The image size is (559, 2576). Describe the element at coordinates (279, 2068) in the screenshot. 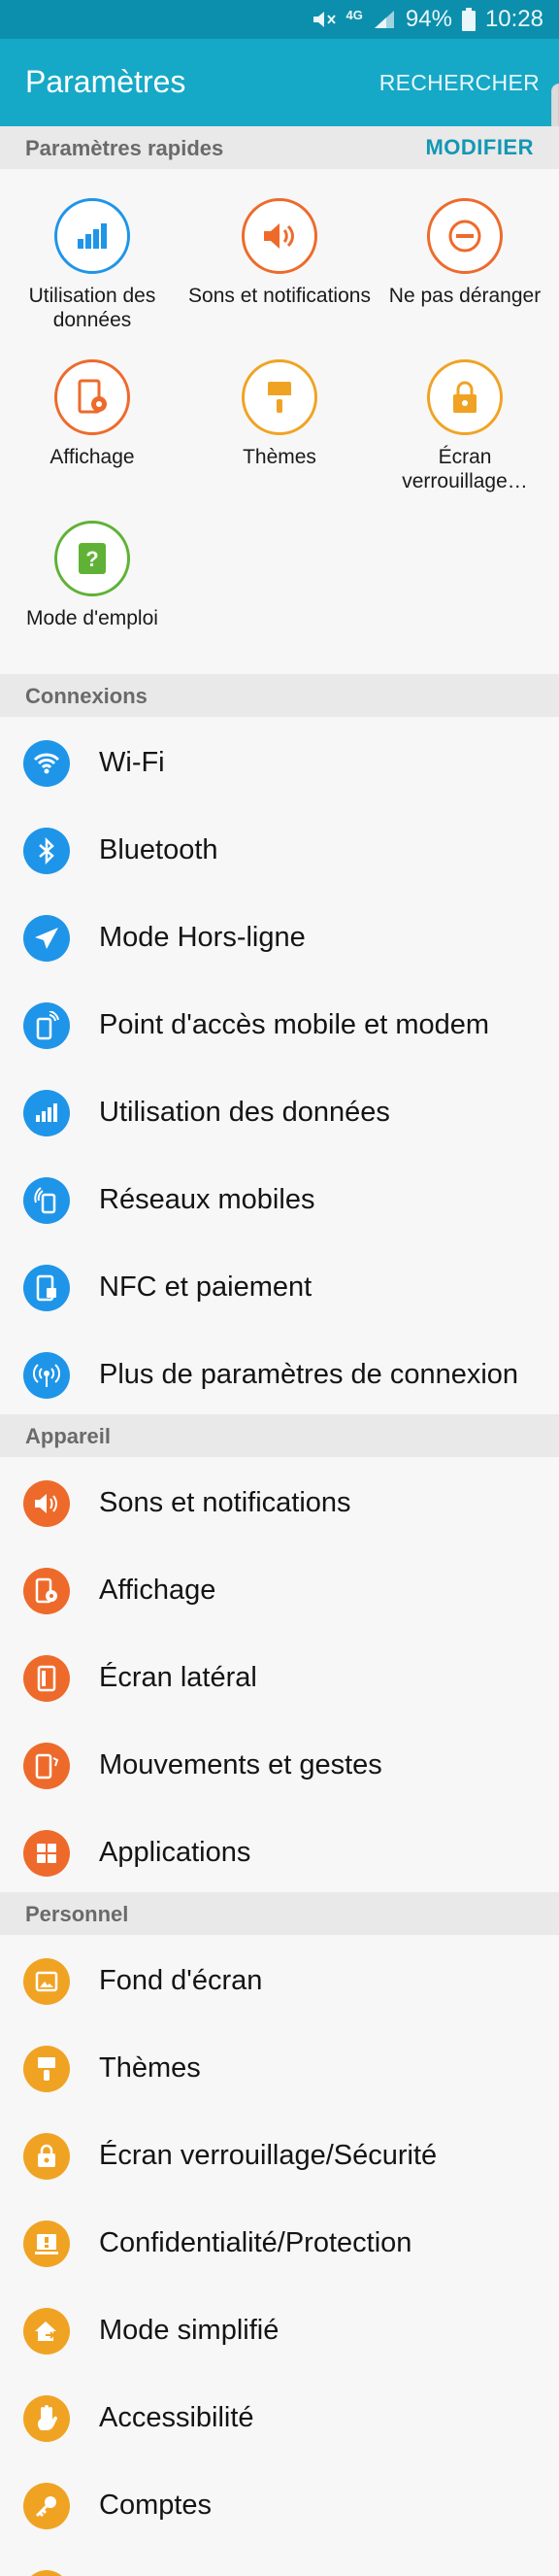

I see `settings-item-themes: Thèmes` at that location.